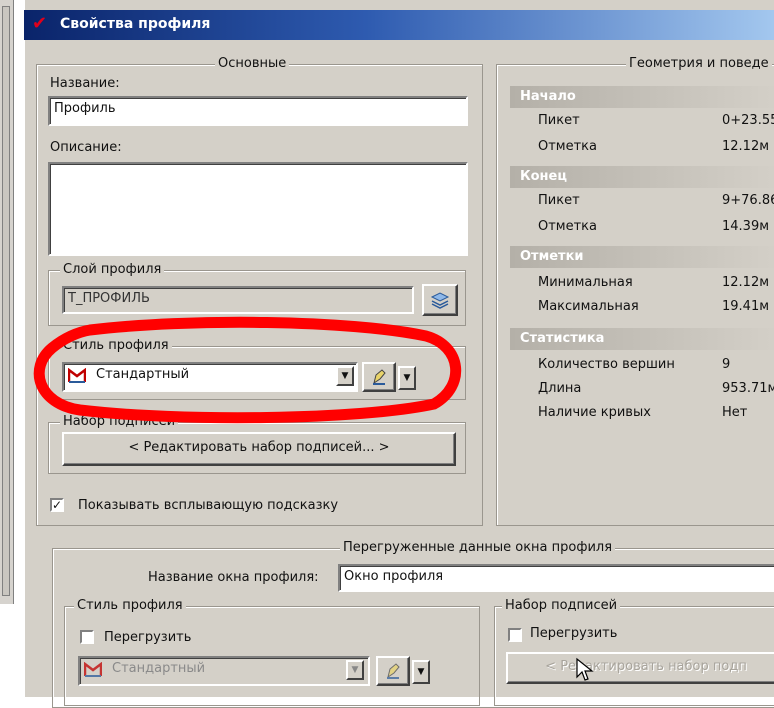 The image size is (774, 708). I want to click on style-value: Стандартный, so click(143, 374).